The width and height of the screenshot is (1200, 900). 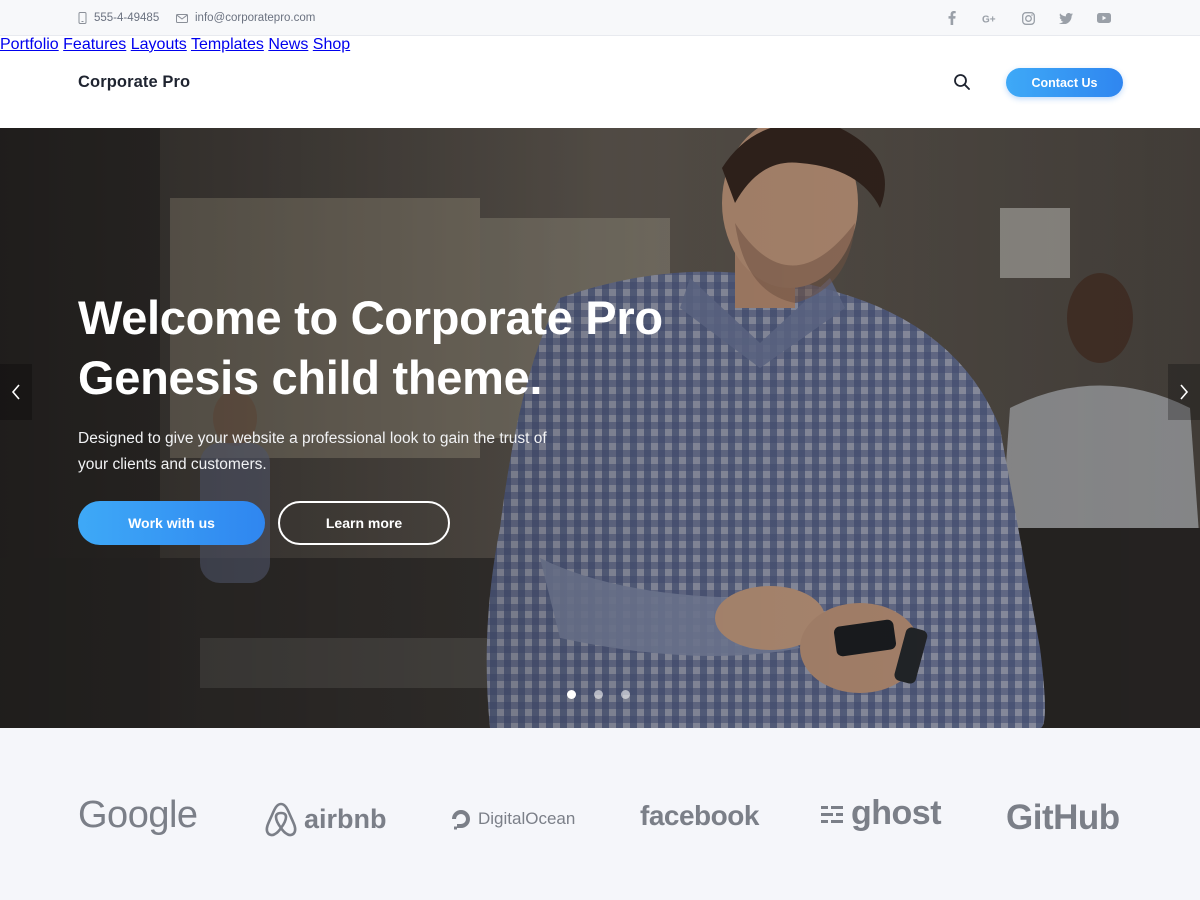 What do you see at coordinates (29, 44) in the screenshot?
I see `nav-portfolio: Portfolio` at bounding box center [29, 44].